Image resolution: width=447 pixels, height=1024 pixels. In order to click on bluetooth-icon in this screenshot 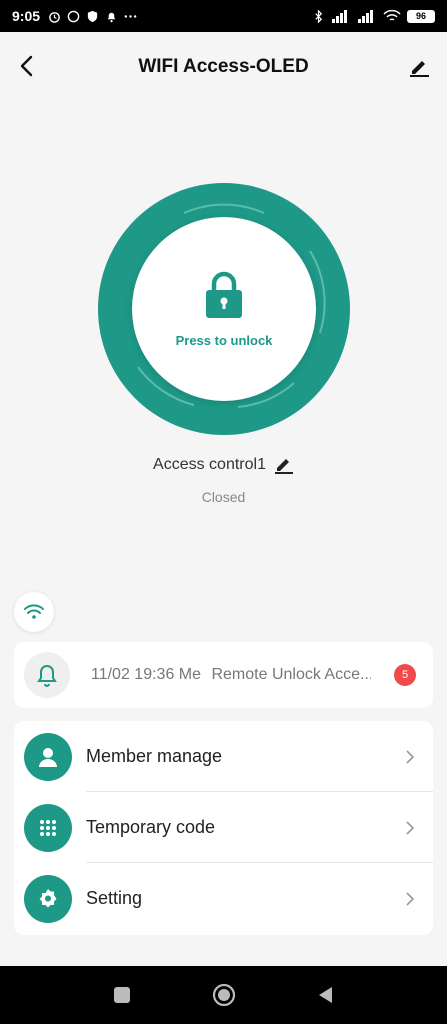, I will do `click(319, 16)`.